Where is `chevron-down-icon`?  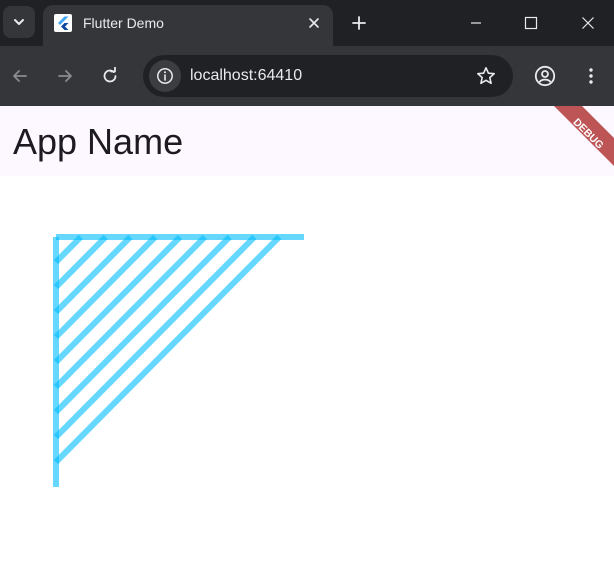 chevron-down-icon is located at coordinates (19, 22).